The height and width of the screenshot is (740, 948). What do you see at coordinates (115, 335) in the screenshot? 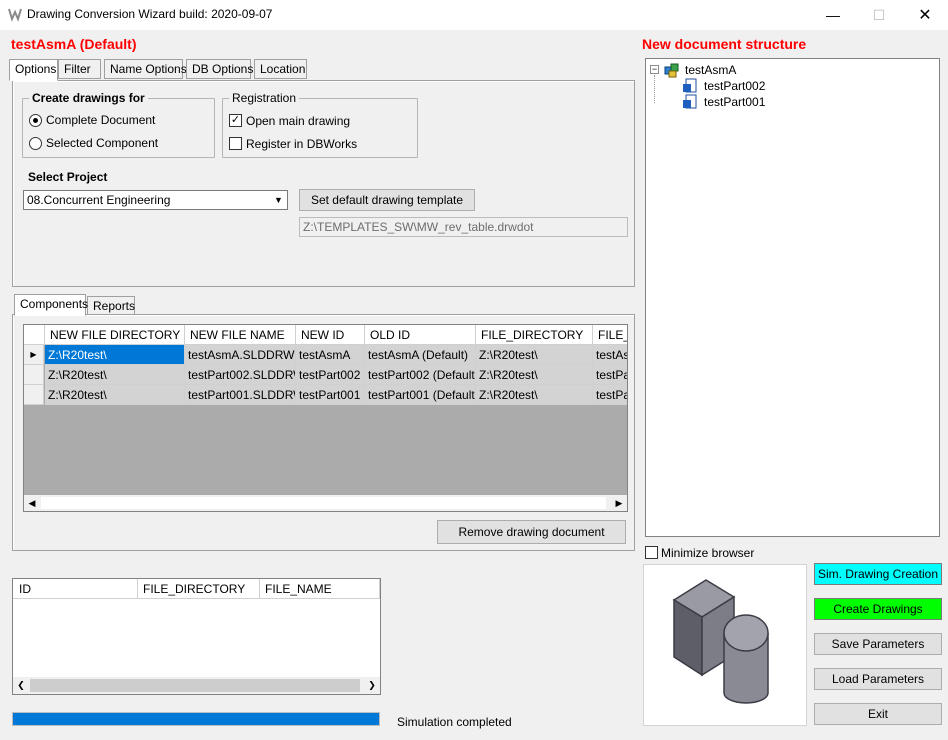
I see `column-header: NEW FILE DIRECTORY` at bounding box center [115, 335].